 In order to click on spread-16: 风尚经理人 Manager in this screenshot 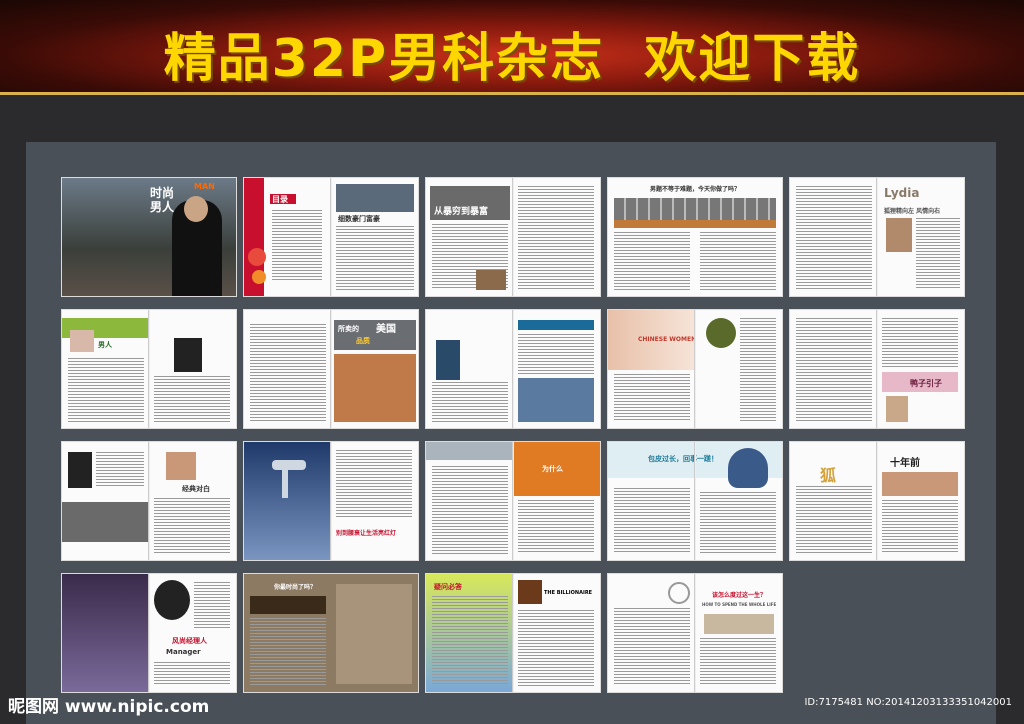, I will do `click(149, 633)`.